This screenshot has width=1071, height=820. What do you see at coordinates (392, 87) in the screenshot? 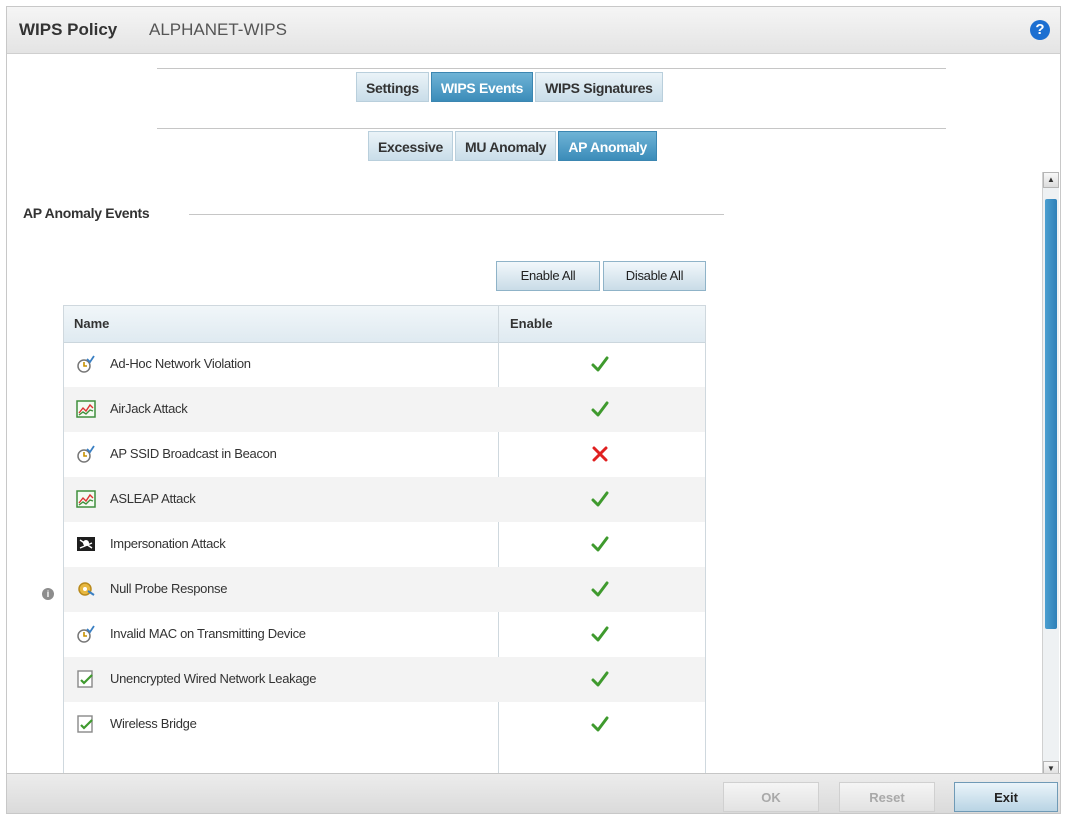
I see `tab-settings: Settings` at bounding box center [392, 87].